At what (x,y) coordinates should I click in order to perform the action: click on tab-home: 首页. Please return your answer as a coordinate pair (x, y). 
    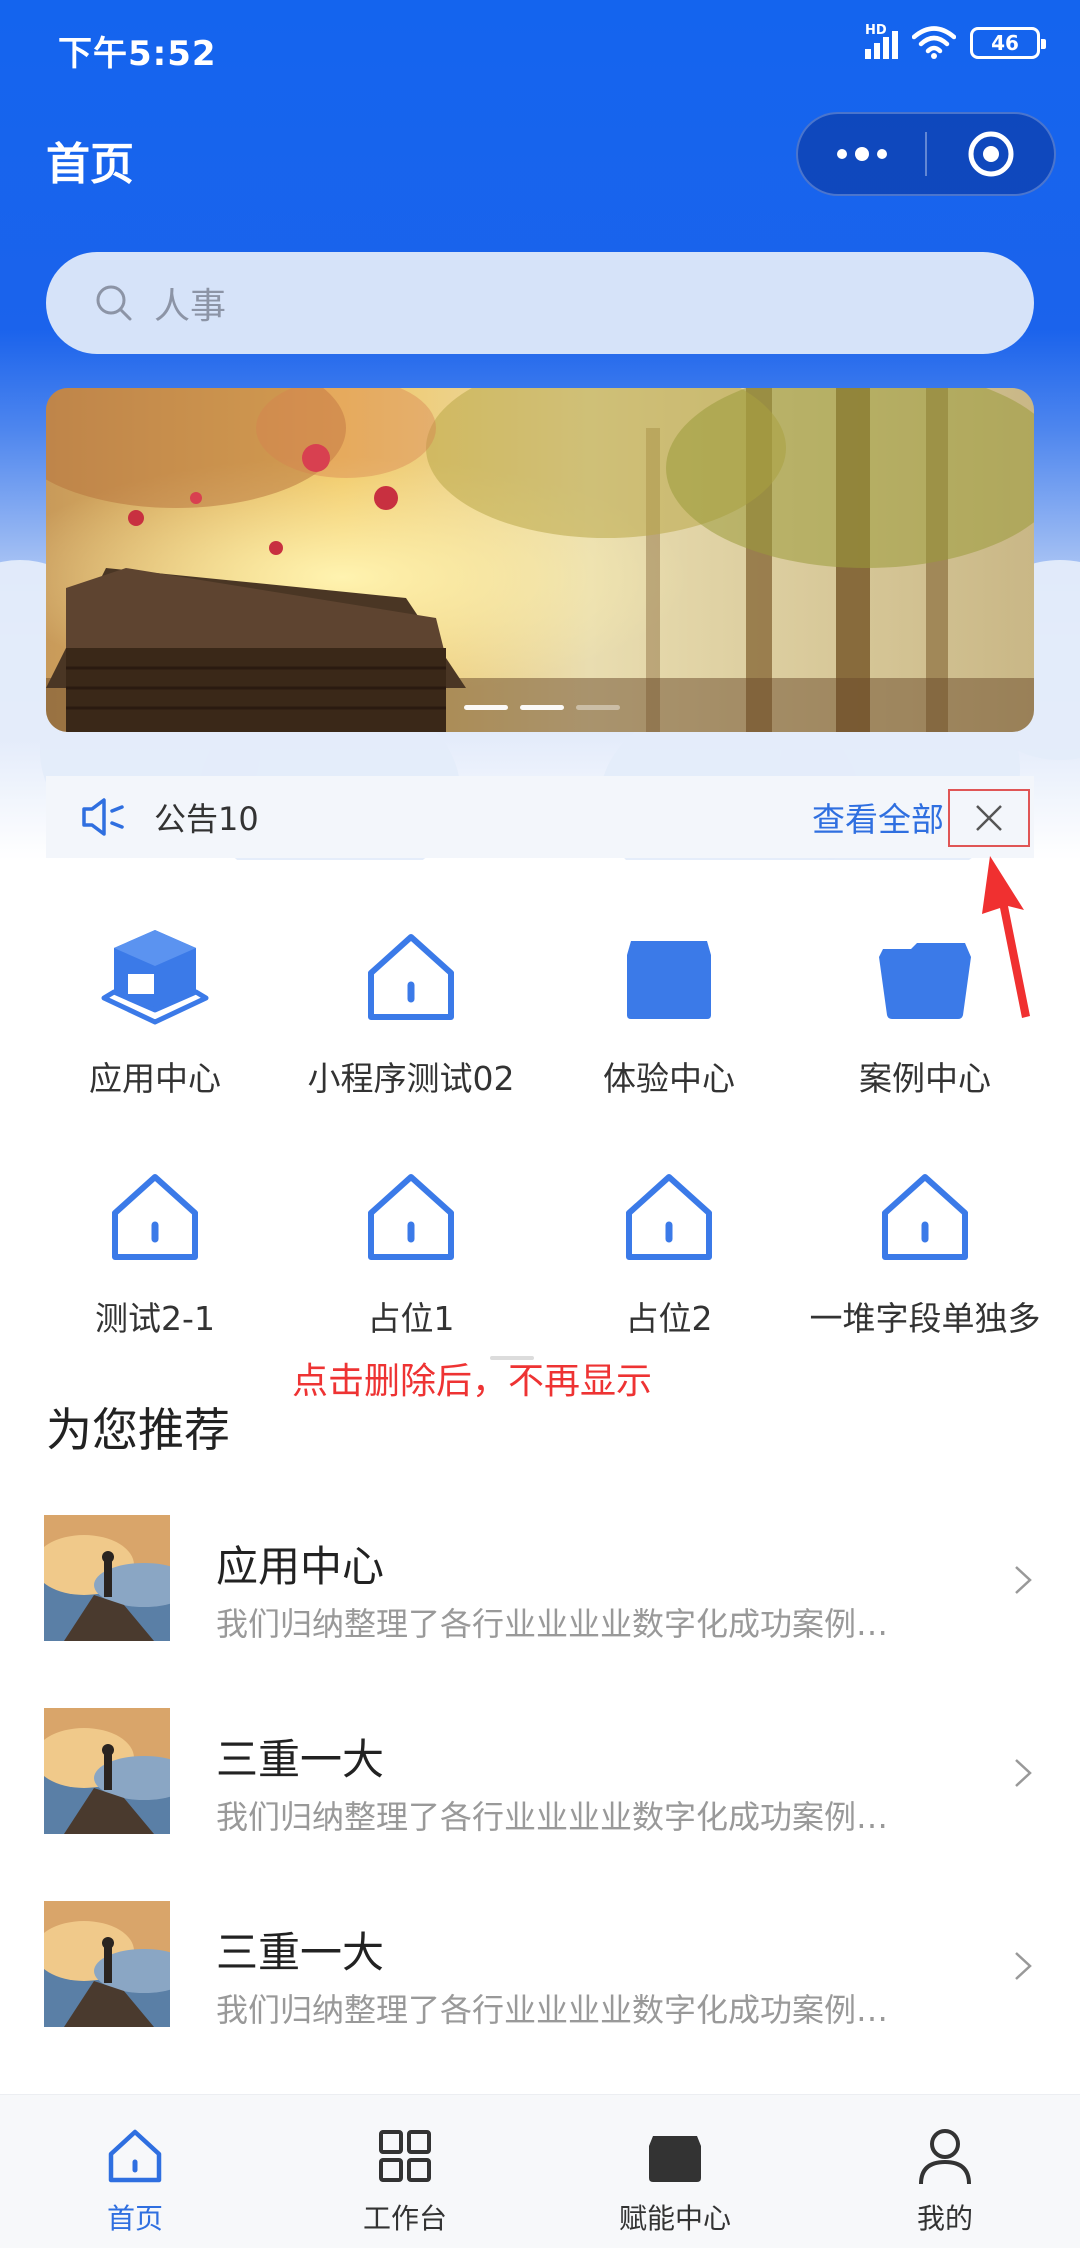
    Looking at the image, I should click on (135, 2171).